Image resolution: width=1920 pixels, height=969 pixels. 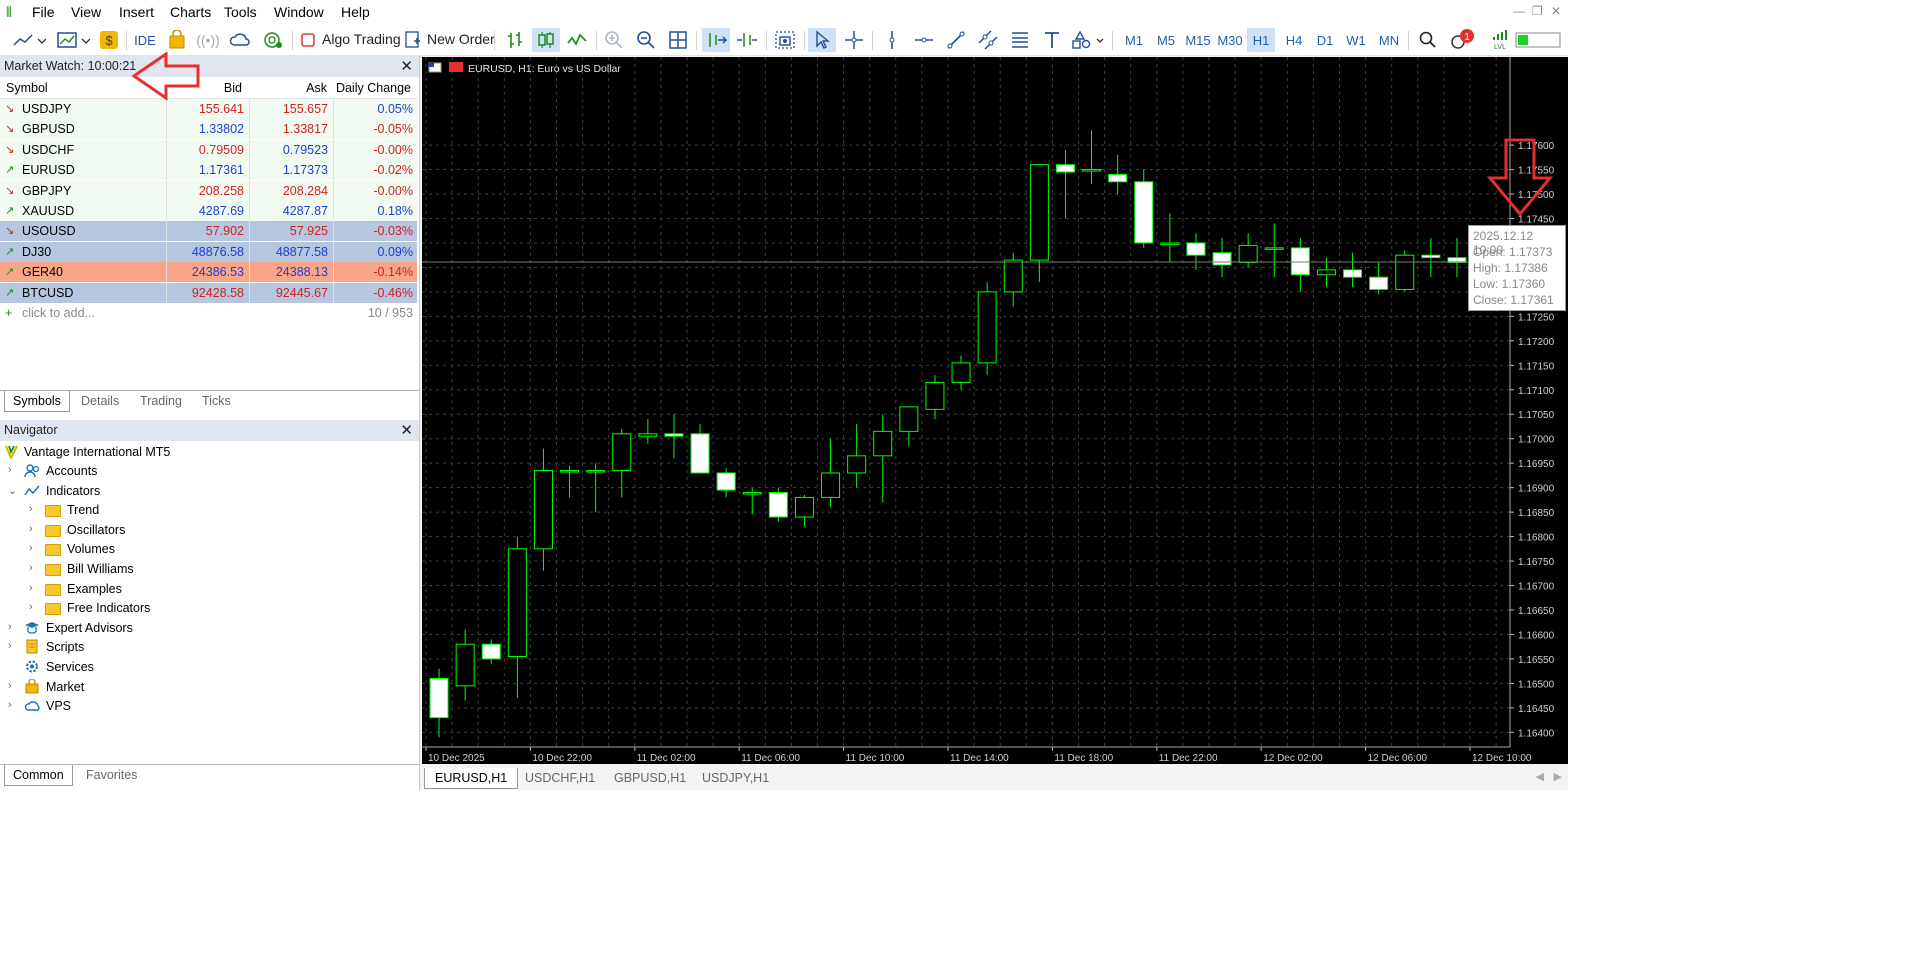 I want to click on ide-button: IDE, so click(x=145, y=40).